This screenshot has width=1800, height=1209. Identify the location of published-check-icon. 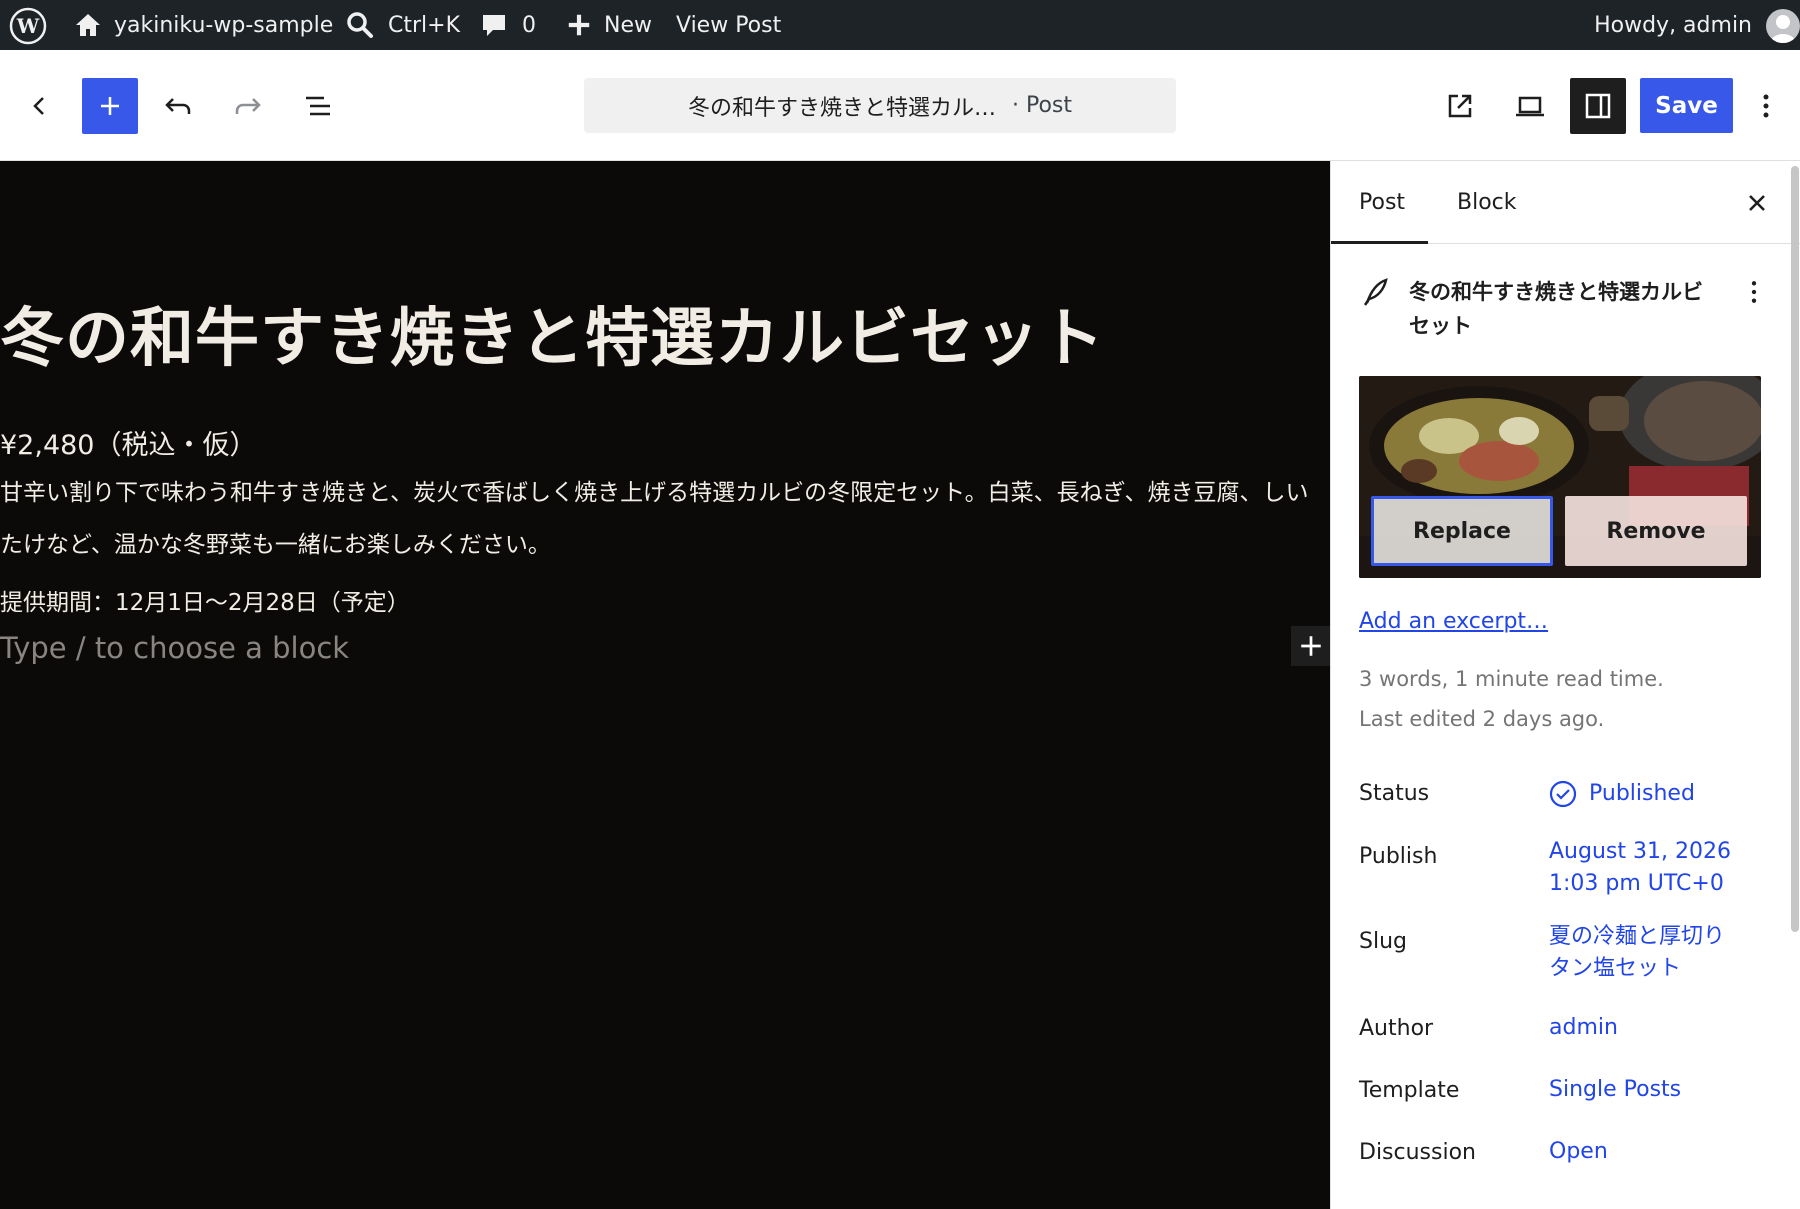
(1563, 794).